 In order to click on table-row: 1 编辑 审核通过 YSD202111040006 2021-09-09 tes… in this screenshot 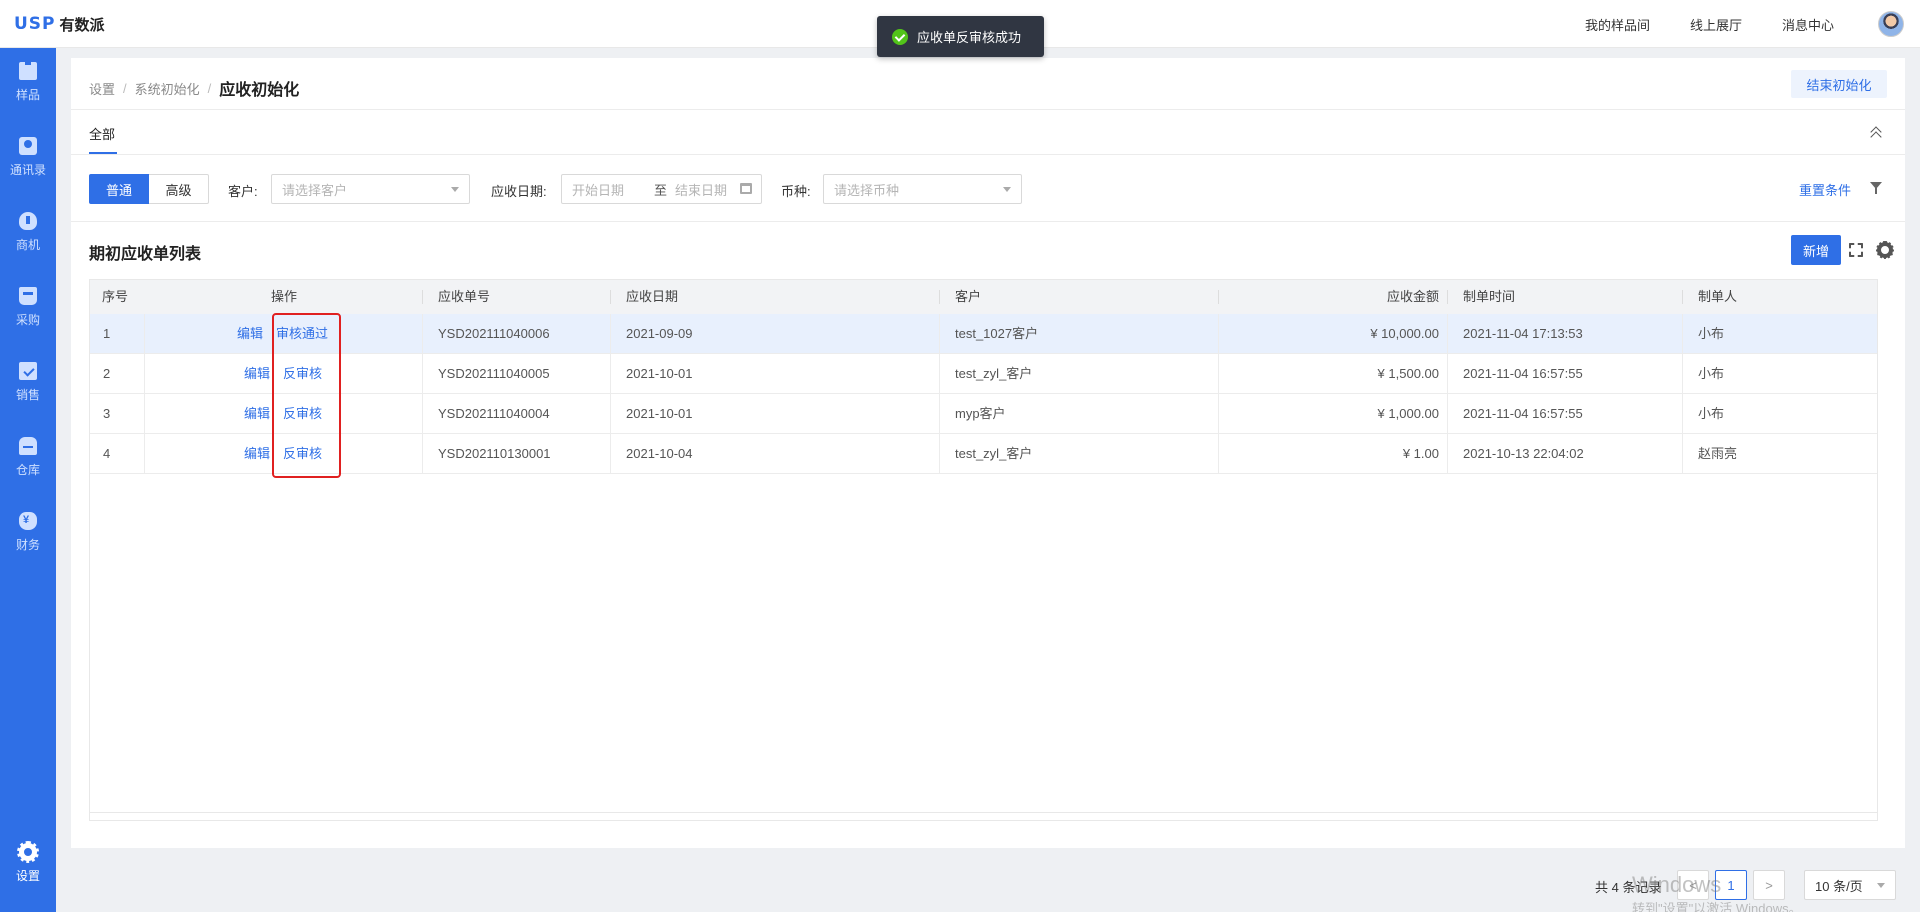, I will do `click(983, 334)`.